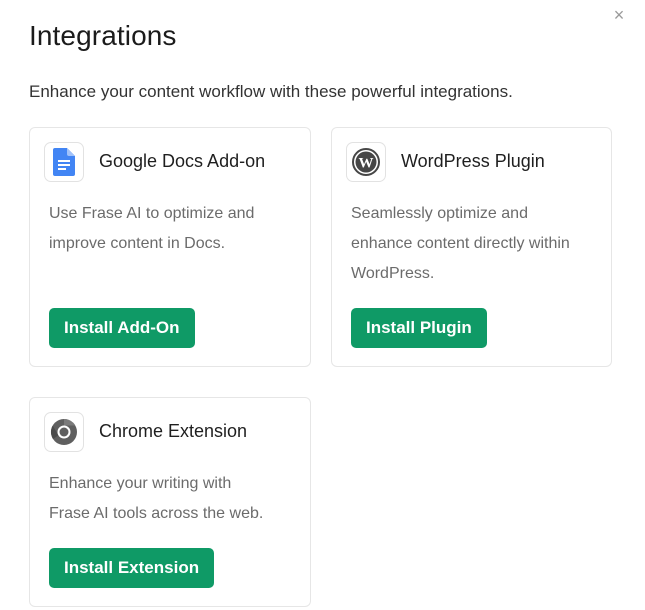 The image size is (645, 610). Describe the element at coordinates (152, 213) in the screenshot. I see `card-description-line: Use Frase AI to optimize and` at that location.